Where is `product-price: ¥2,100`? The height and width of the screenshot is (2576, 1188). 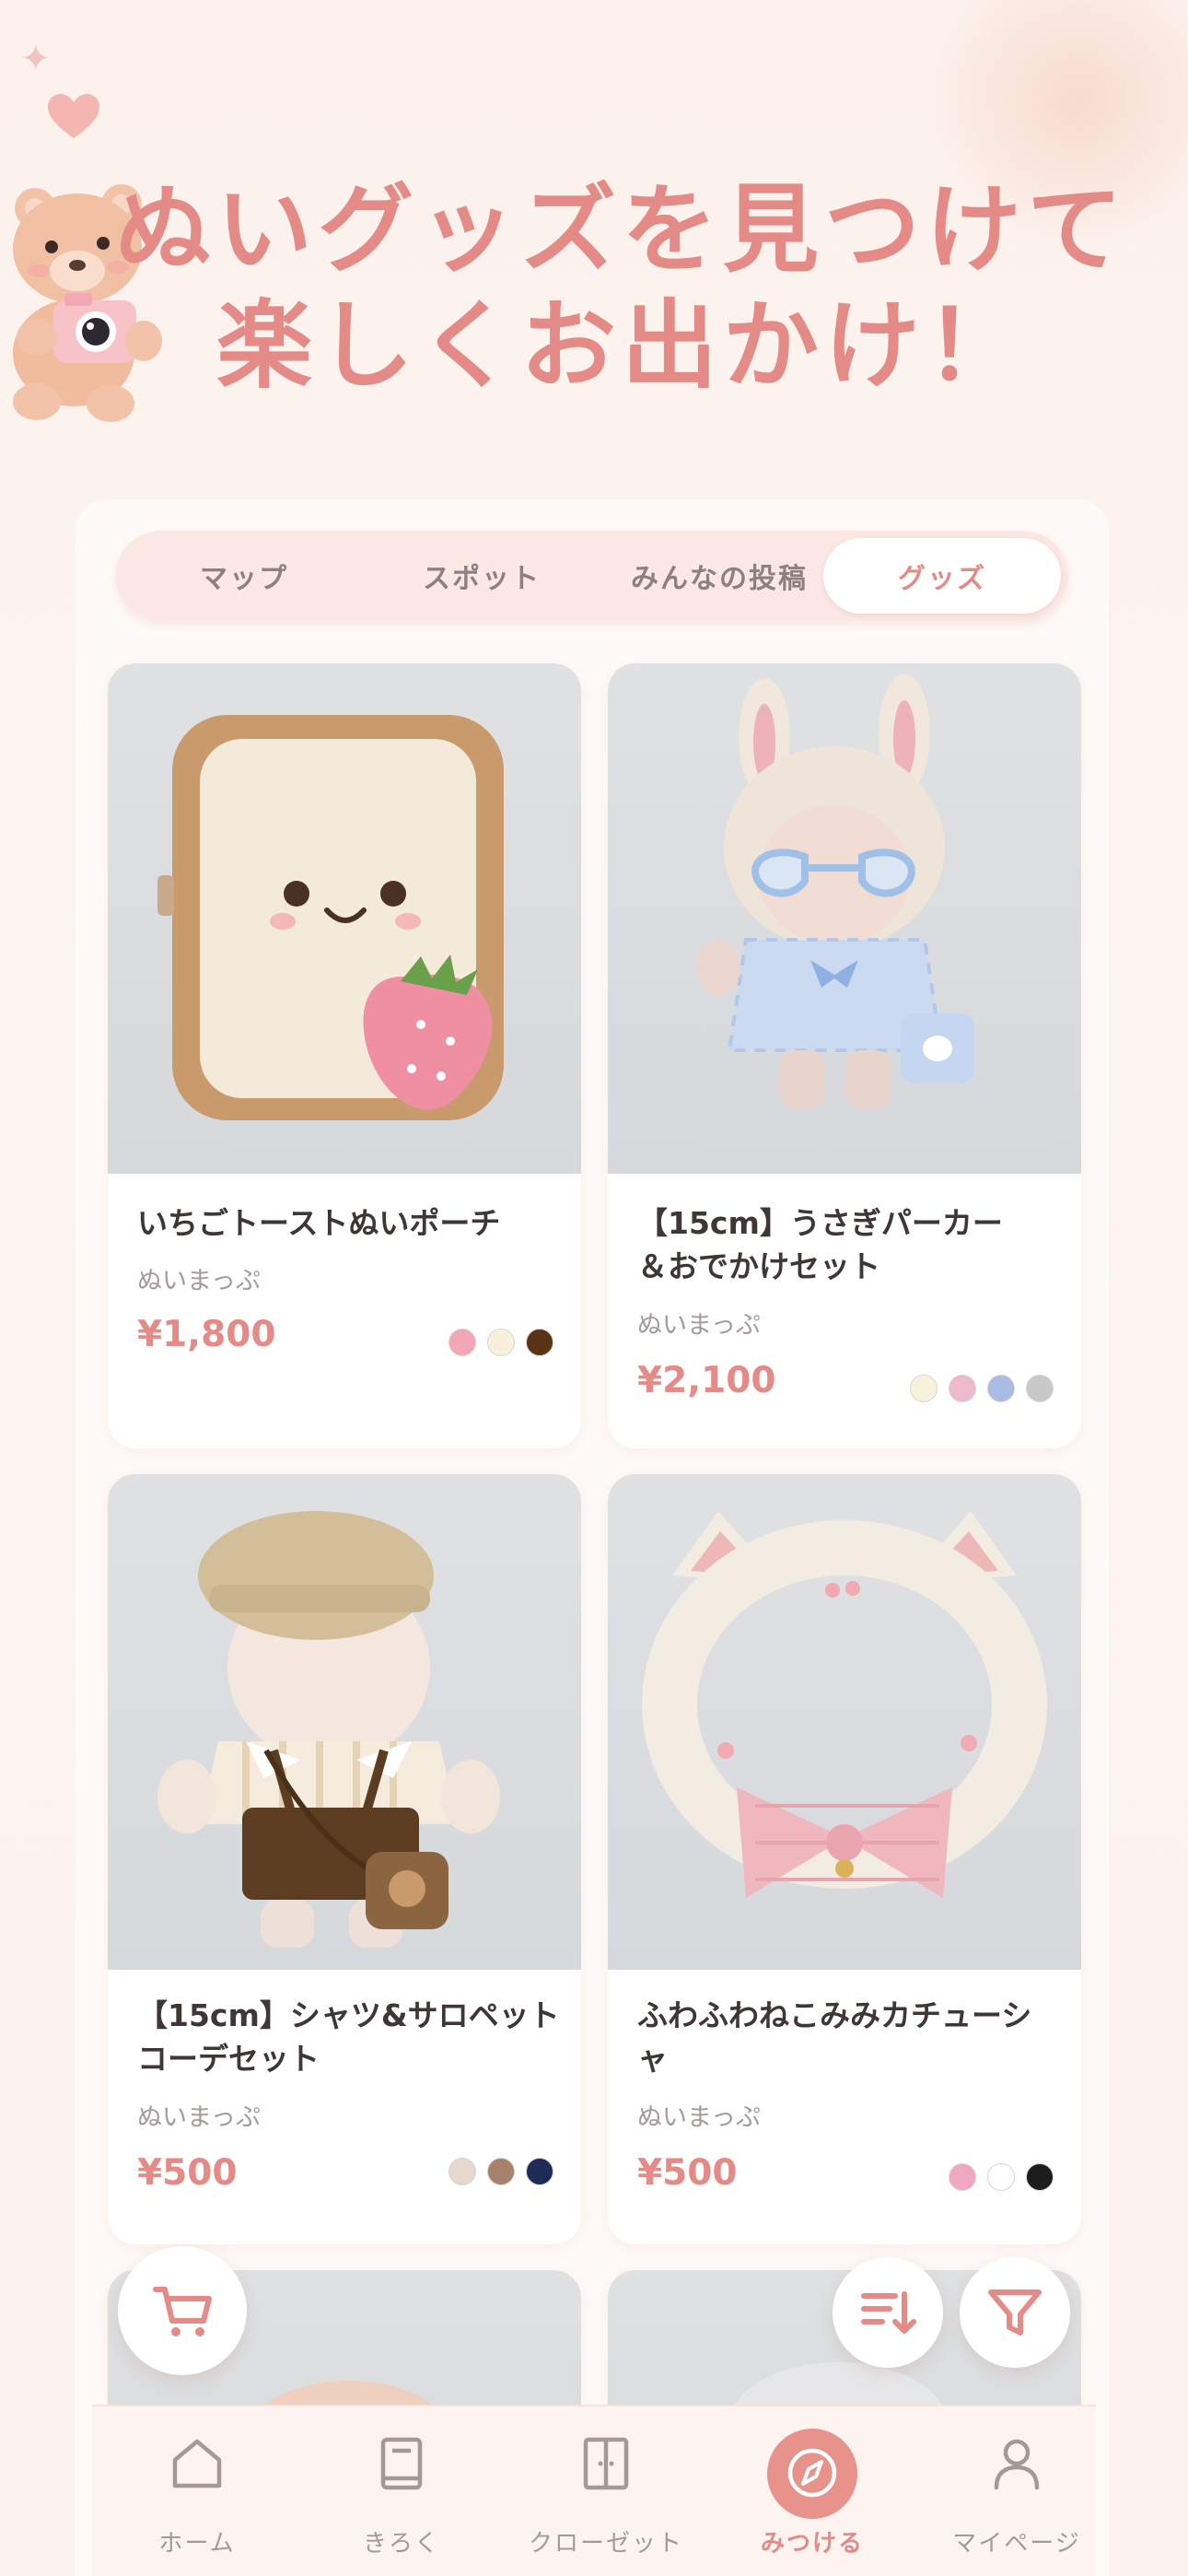 product-price: ¥2,100 is located at coordinates (706, 1381).